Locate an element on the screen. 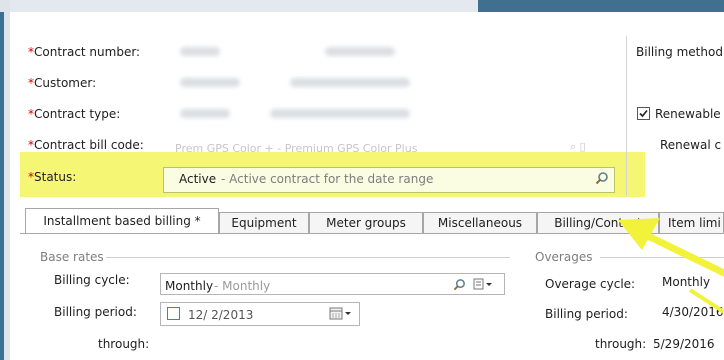 The height and width of the screenshot is (360, 724). renewable-label: Renewable is located at coordinates (688, 114).